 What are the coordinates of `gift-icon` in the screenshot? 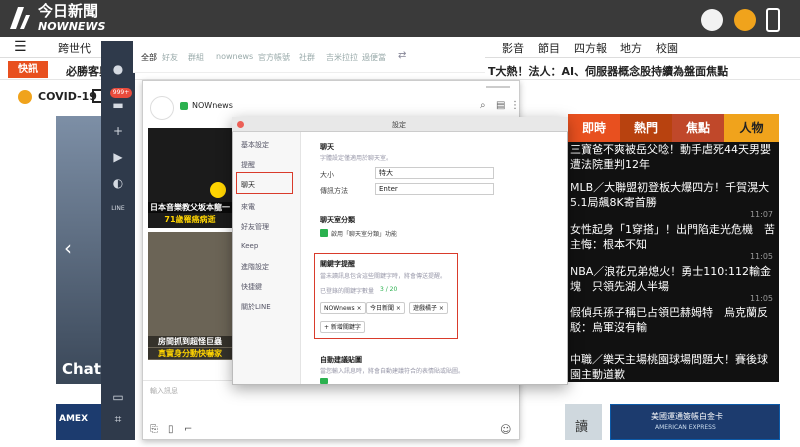 It's located at (745, 20).